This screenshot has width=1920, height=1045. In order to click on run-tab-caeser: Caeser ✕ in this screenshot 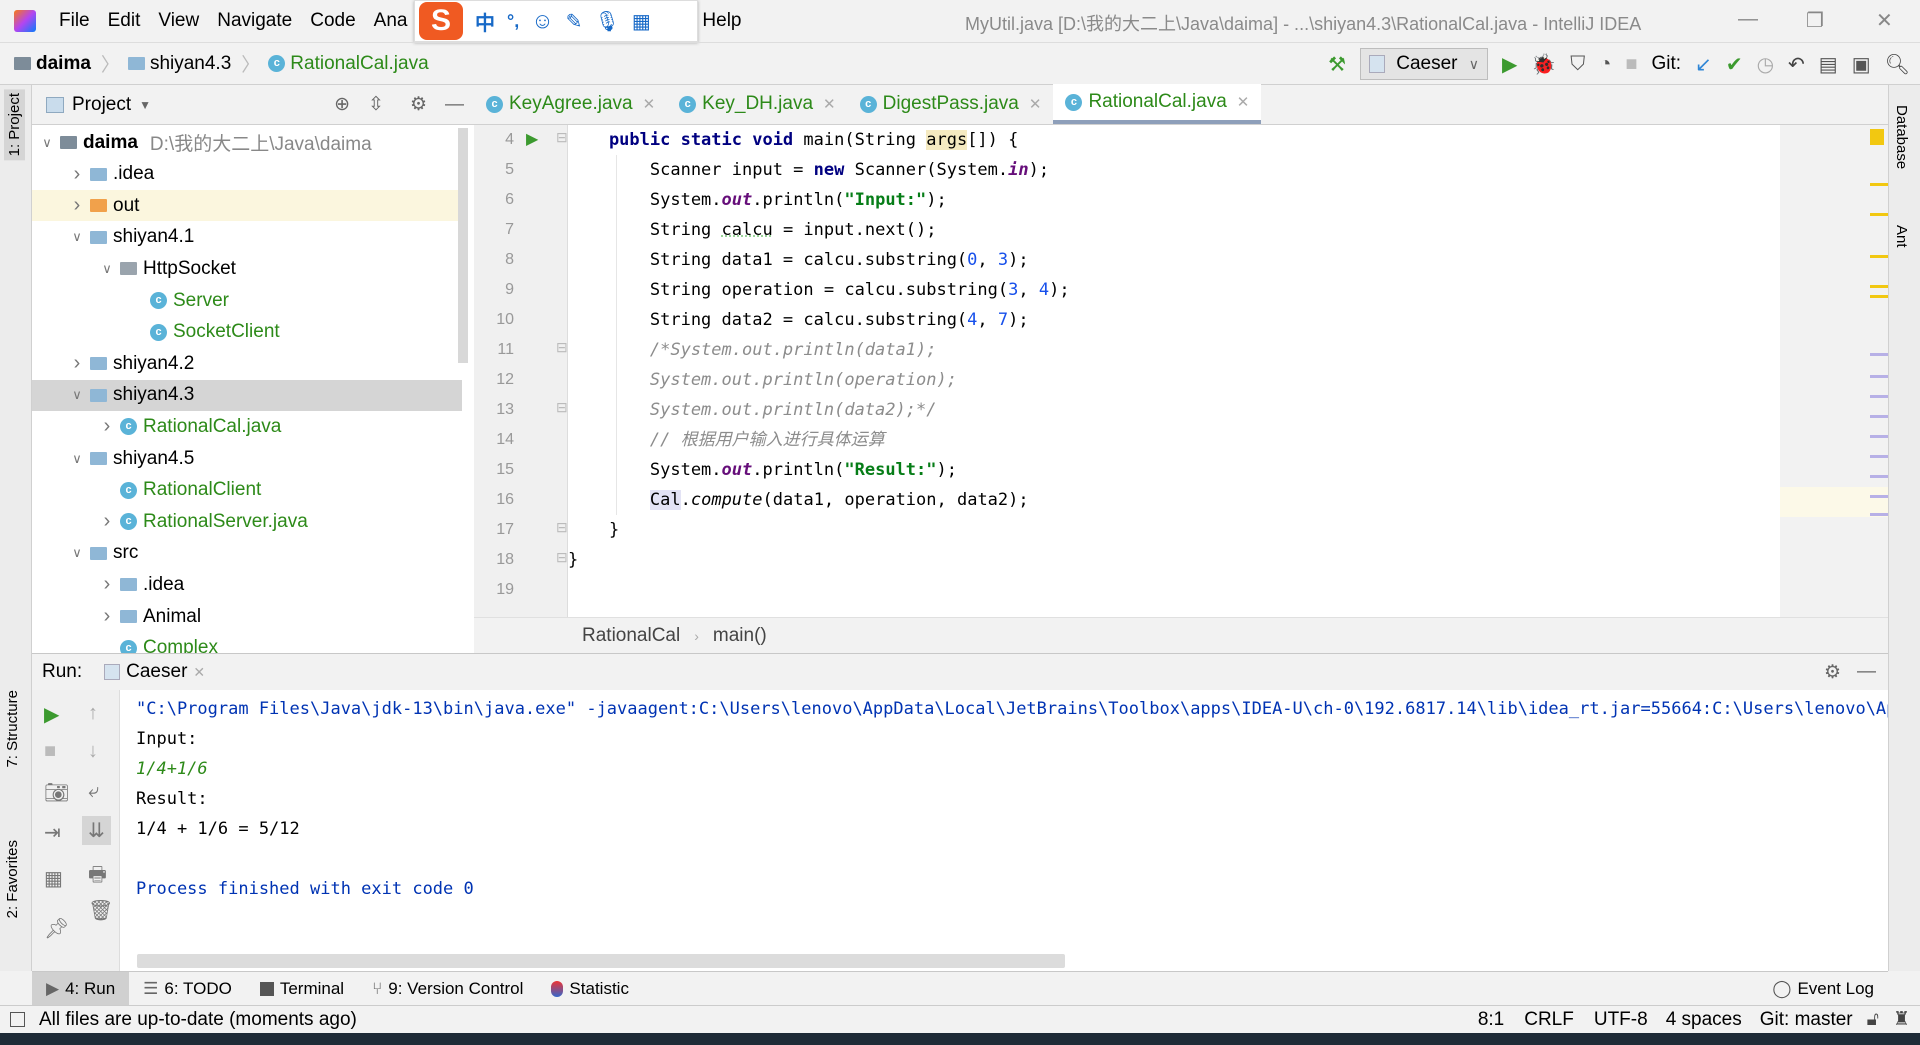, I will do `click(154, 672)`.